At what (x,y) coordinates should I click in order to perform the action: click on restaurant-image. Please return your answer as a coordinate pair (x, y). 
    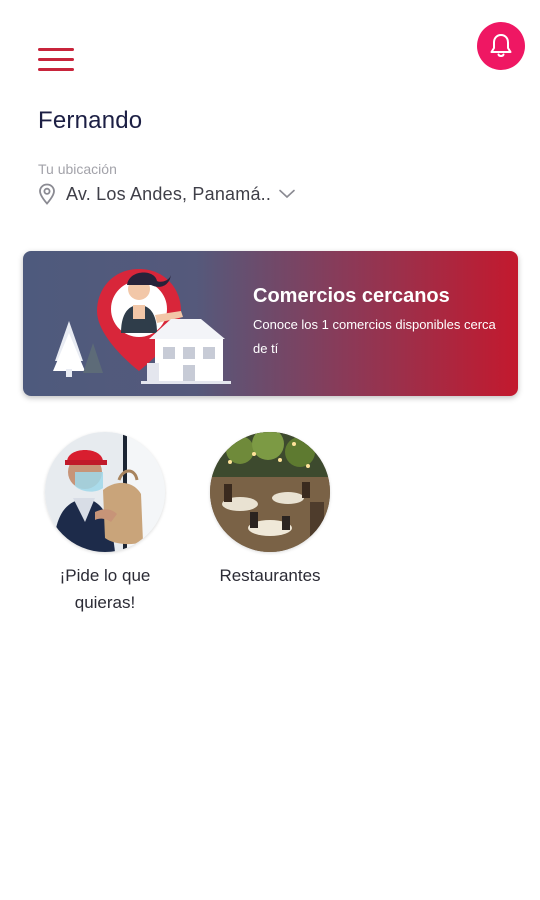
    Looking at the image, I should click on (270, 492).